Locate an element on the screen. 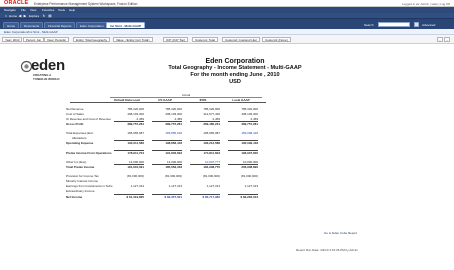  refresh-icon: ↻ is located at coordinates (44, 16).